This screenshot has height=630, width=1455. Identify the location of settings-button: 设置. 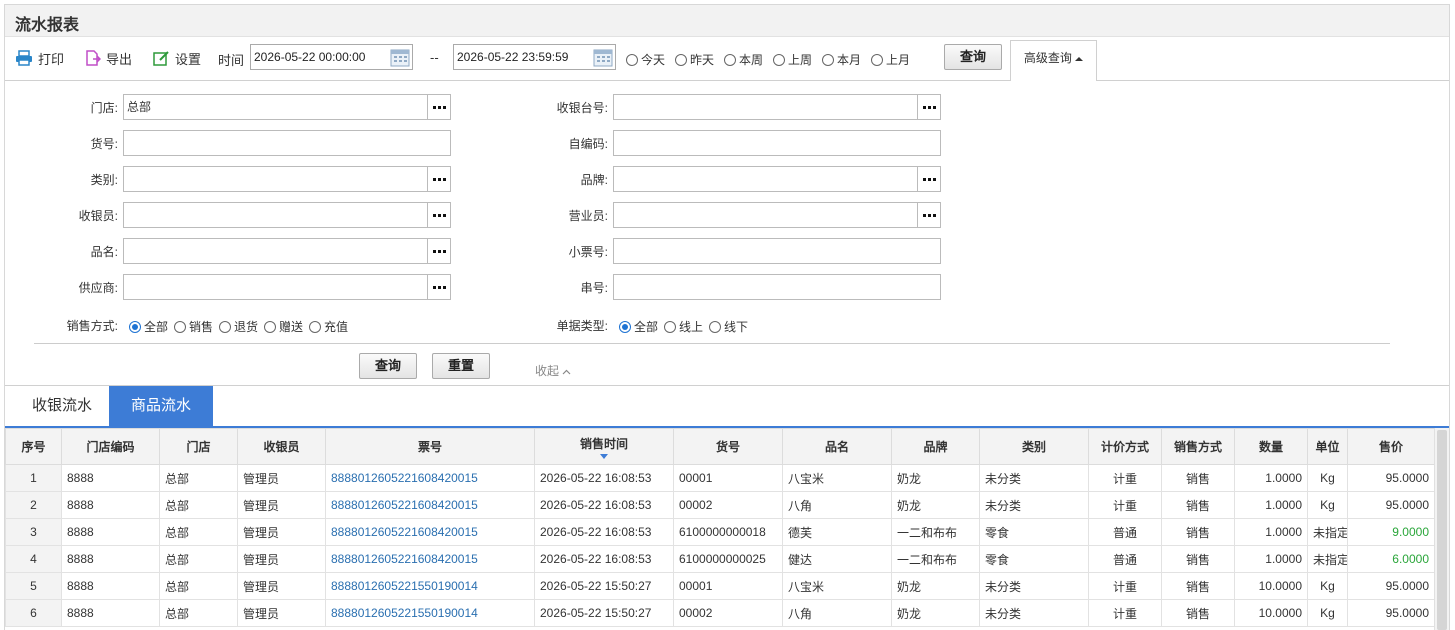
(177, 58).